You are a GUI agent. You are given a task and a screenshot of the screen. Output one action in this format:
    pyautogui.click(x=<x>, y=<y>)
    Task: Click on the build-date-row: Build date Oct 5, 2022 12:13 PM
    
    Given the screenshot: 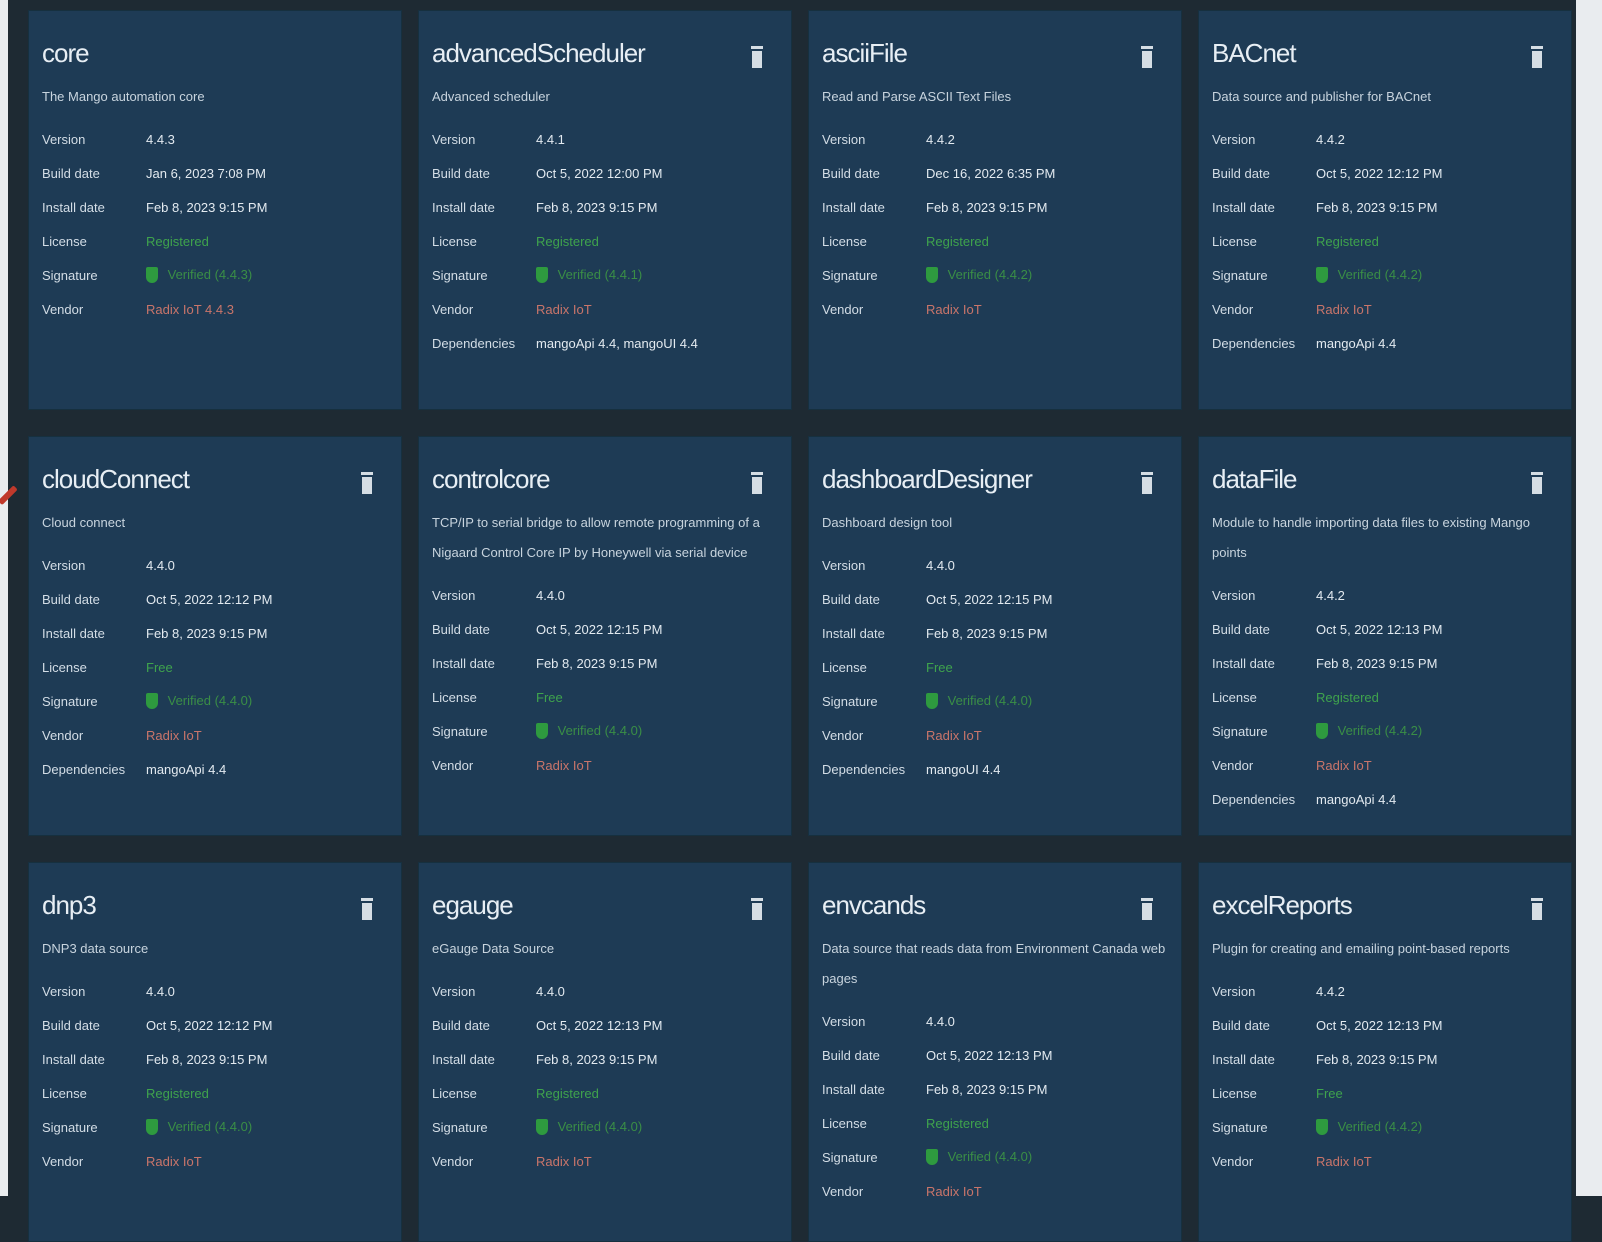 What is the action you would take?
    pyautogui.click(x=1385, y=629)
    